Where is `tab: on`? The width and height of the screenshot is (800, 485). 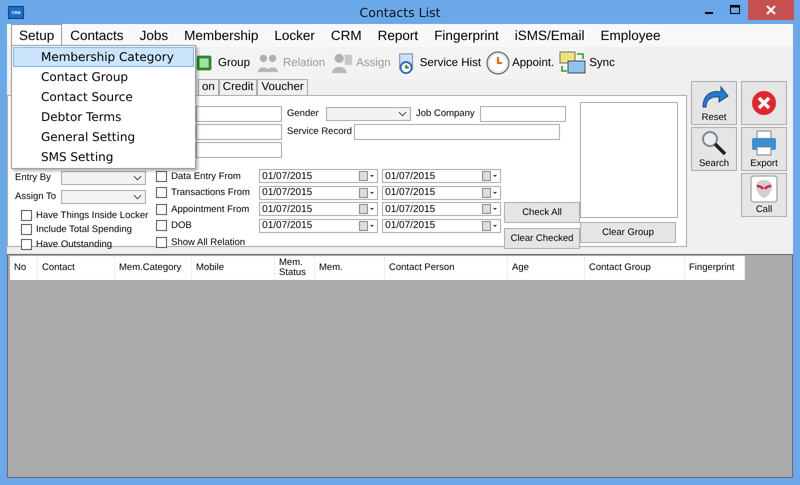 tab: on is located at coordinates (208, 87).